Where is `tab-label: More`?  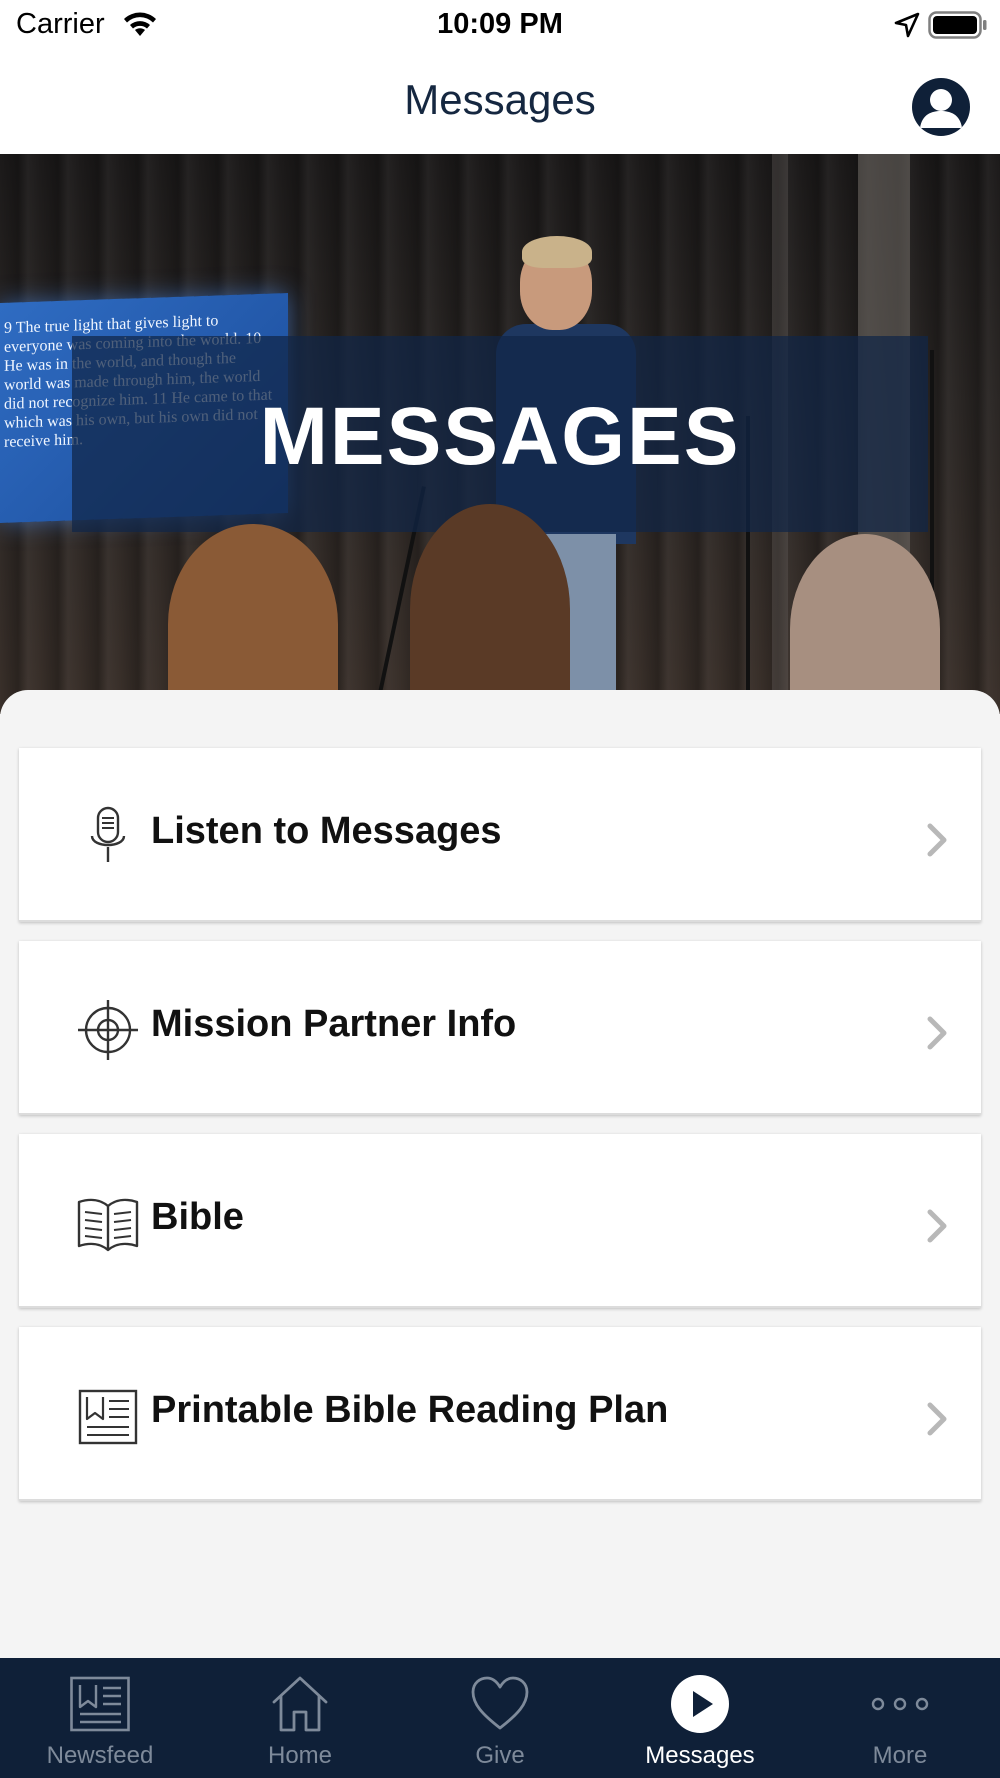
tab-label: More is located at coordinates (900, 1755).